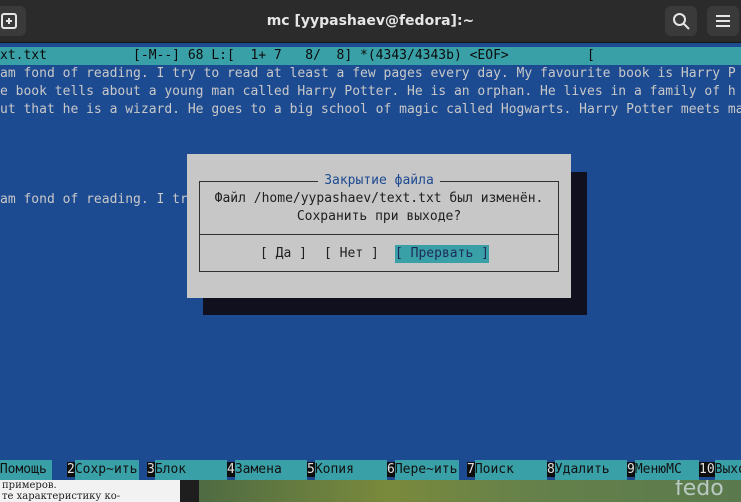 The height and width of the screenshot is (502, 741). I want to click on fkey-move: 6Пере~ить, so click(423, 470).